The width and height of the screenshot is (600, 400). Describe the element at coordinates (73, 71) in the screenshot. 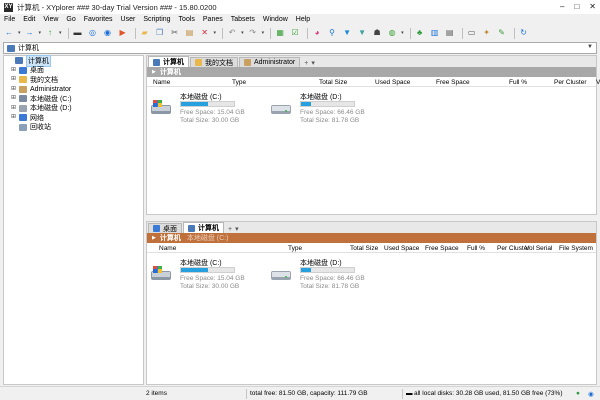

I see `tree-item: ⊞ 桌面` at that location.